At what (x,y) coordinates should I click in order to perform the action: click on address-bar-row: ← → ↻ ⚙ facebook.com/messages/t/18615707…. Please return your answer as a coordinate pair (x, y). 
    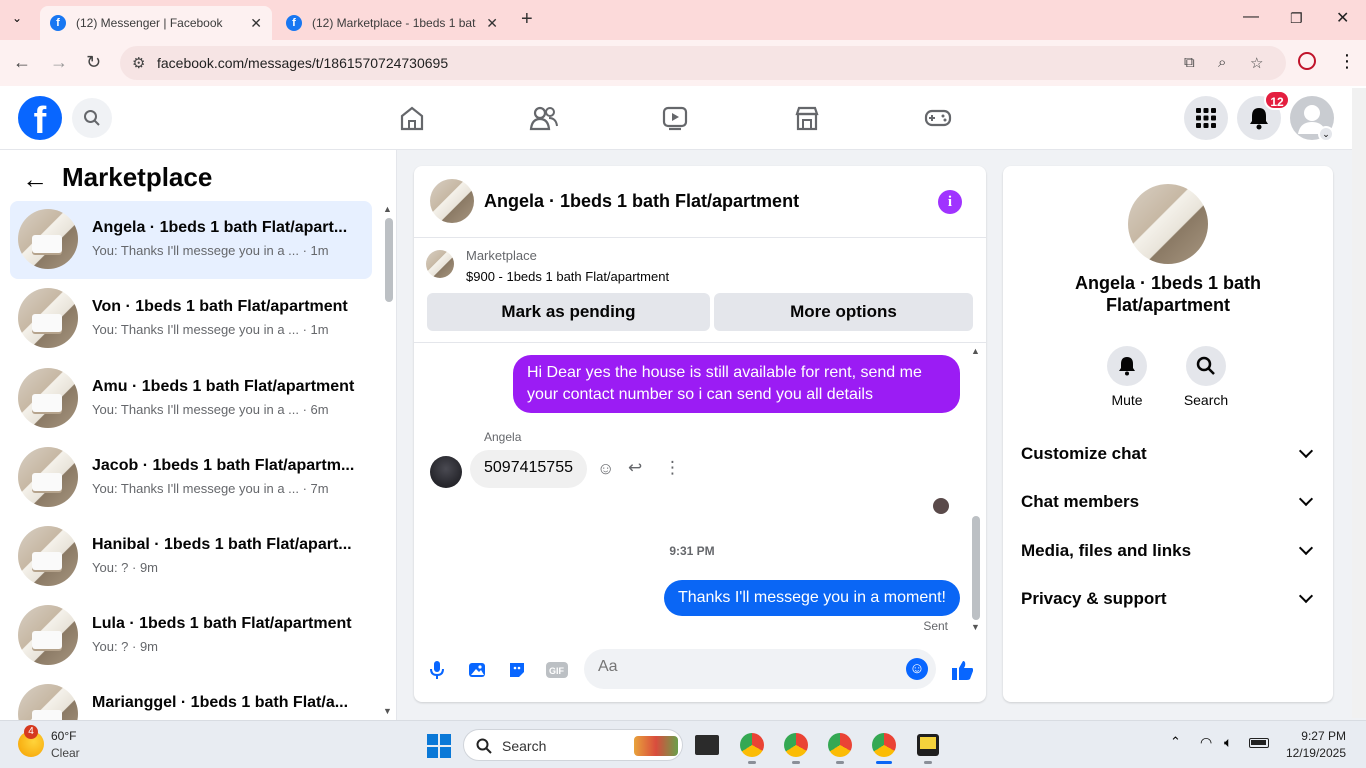
    Looking at the image, I should click on (683, 63).